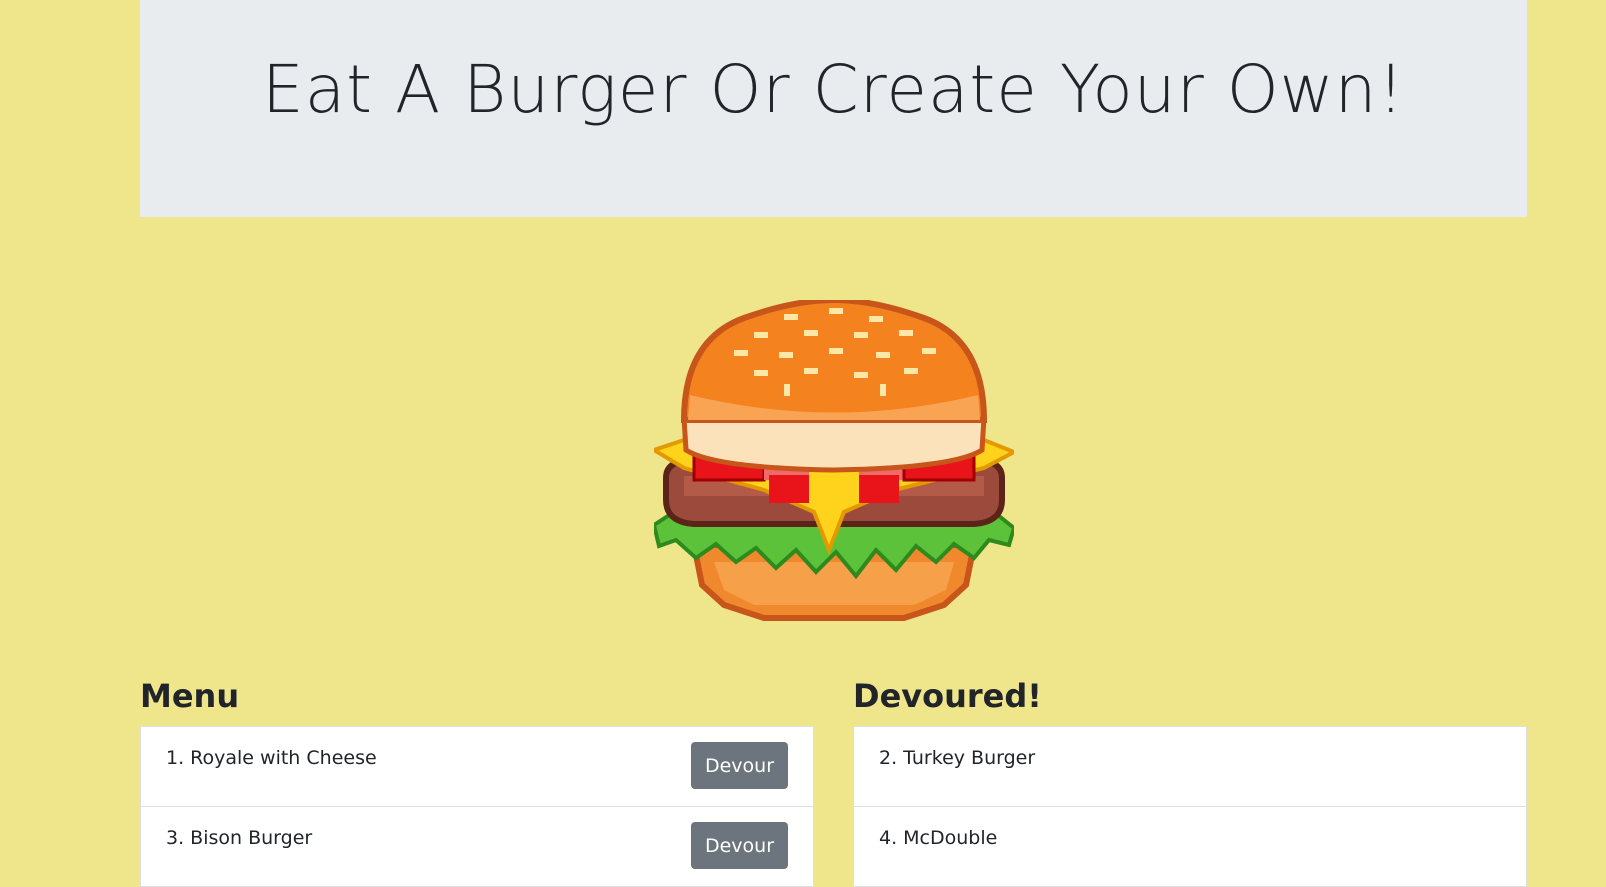 The width and height of the screenshot is (1606, 887). Describe the element at coordinates (239, 838) in the screenshot. I see `burger-name: 3. Bison Burger` at that location.